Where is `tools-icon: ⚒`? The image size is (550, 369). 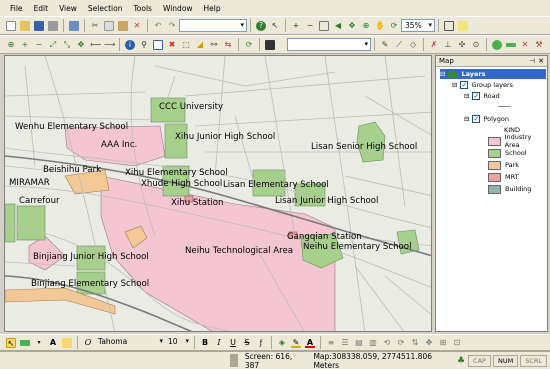 tools-icon: ⚒ is located at coordinates (539, 45).